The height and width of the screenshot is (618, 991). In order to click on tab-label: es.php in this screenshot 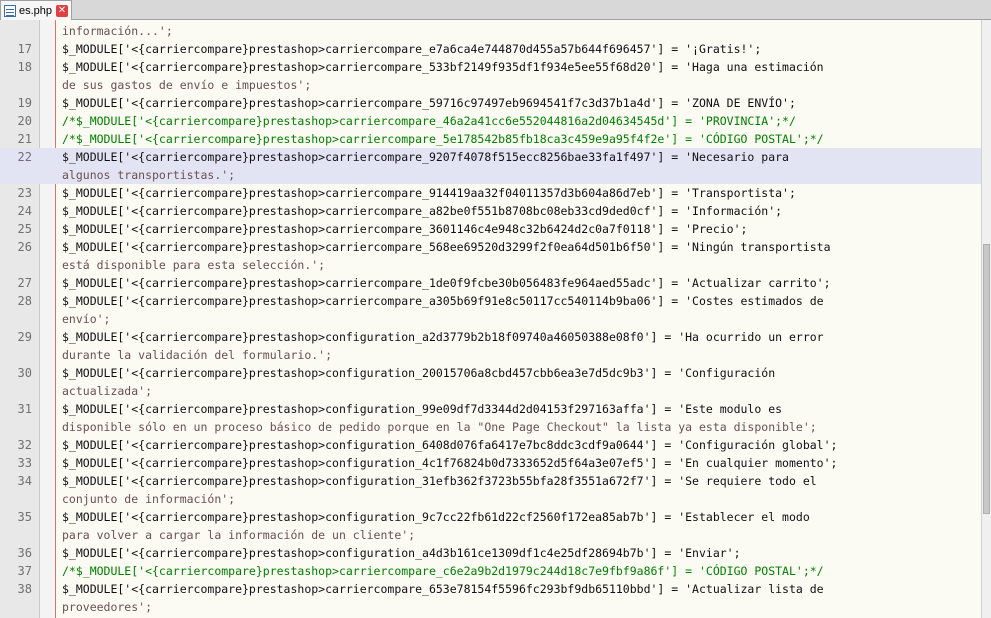, I will do `click(36, 10)`.